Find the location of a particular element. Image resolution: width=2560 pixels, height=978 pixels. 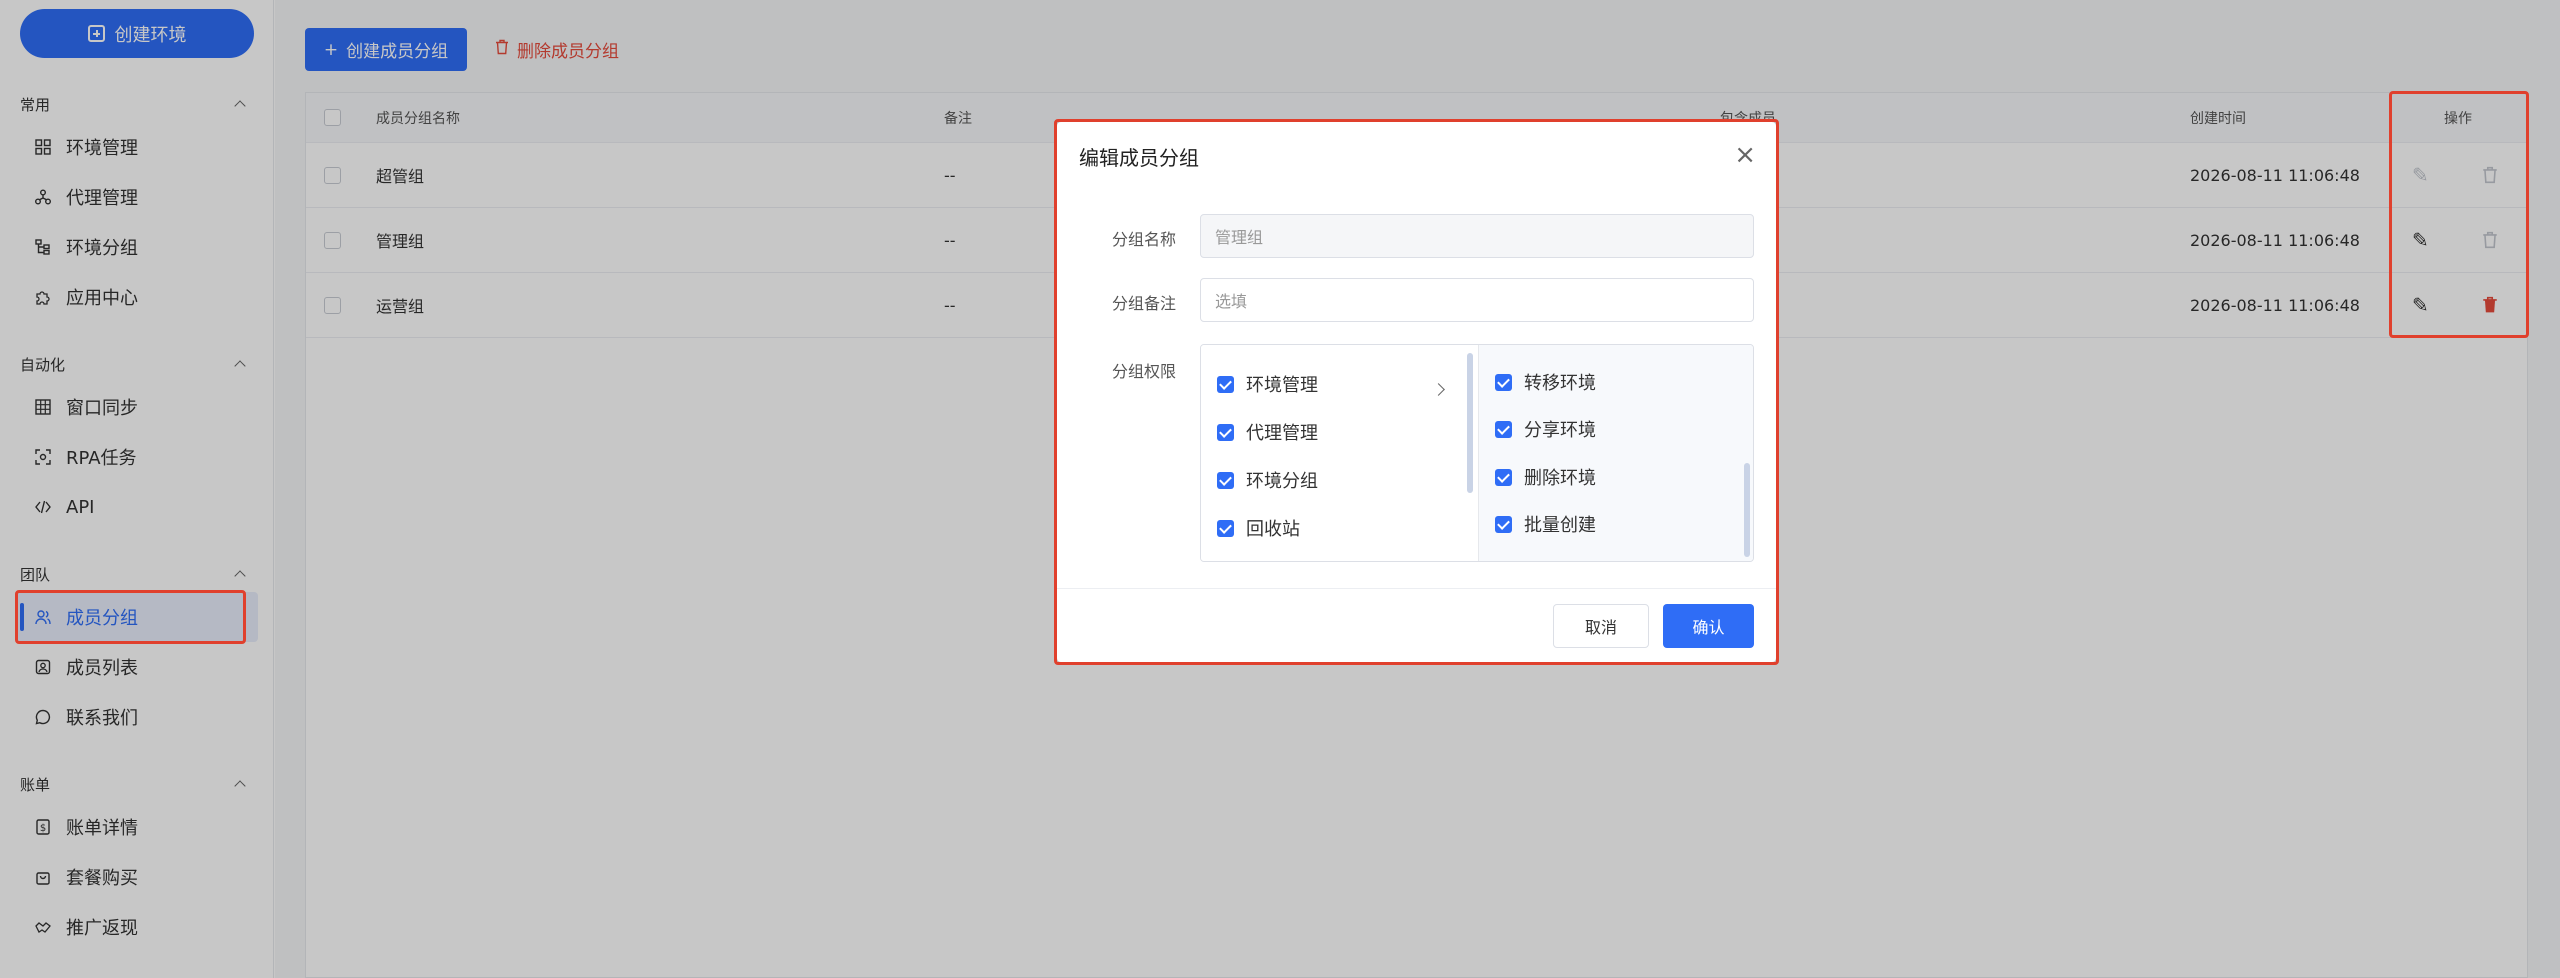

perm-item-share-env: 分享环境 is located at coordinates (1545, 429).